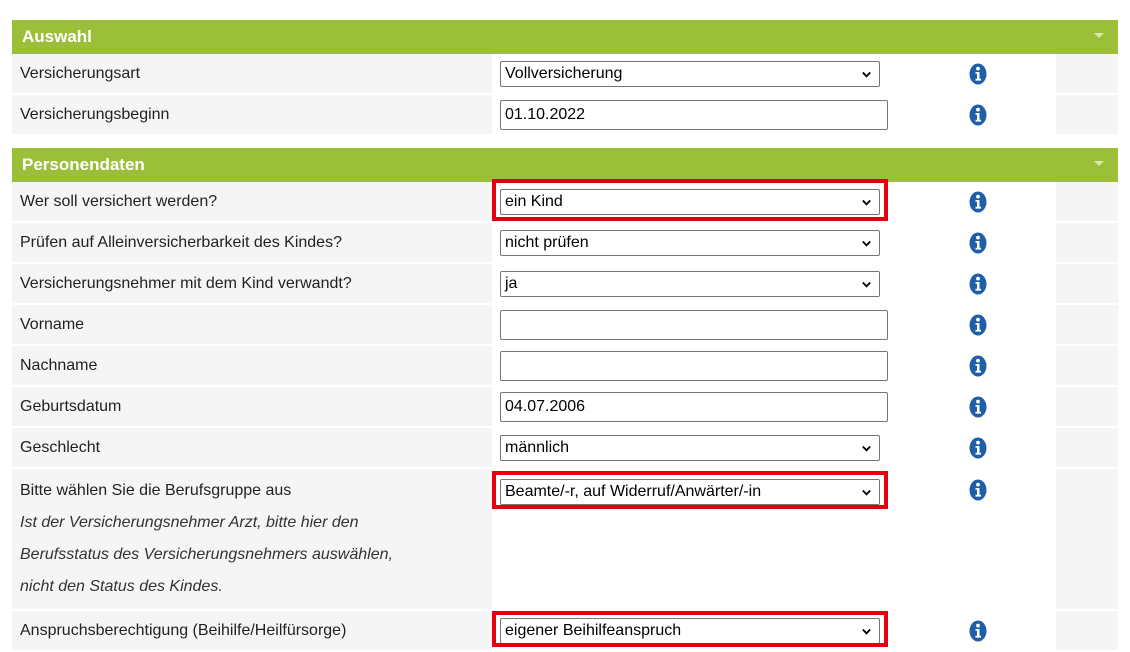 The width and height of the screenshot is (1130, 652). Describe the element at coordinates (593, 630) in the screenshot. I see `select-value: eigener Beihilfeanspruch` at that location.